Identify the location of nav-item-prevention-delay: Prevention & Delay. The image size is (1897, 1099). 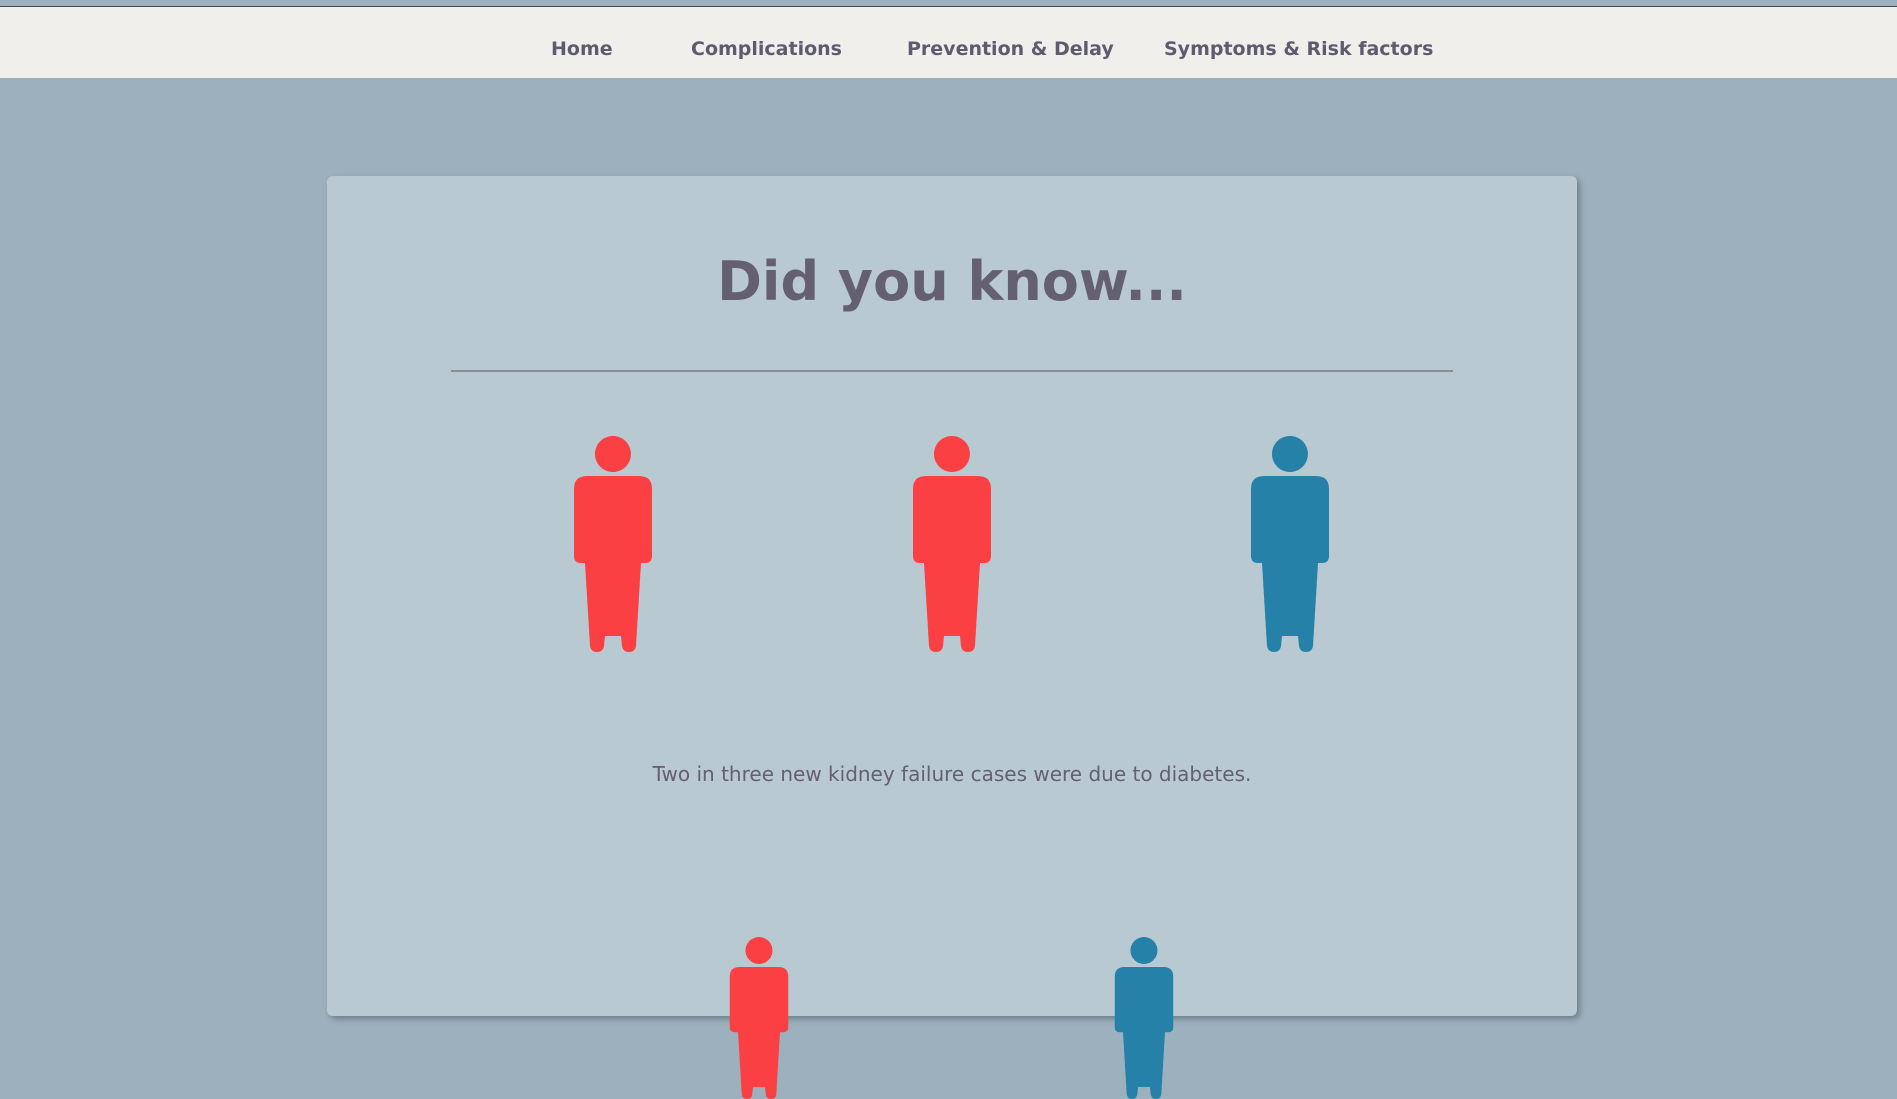
(1010, 49).